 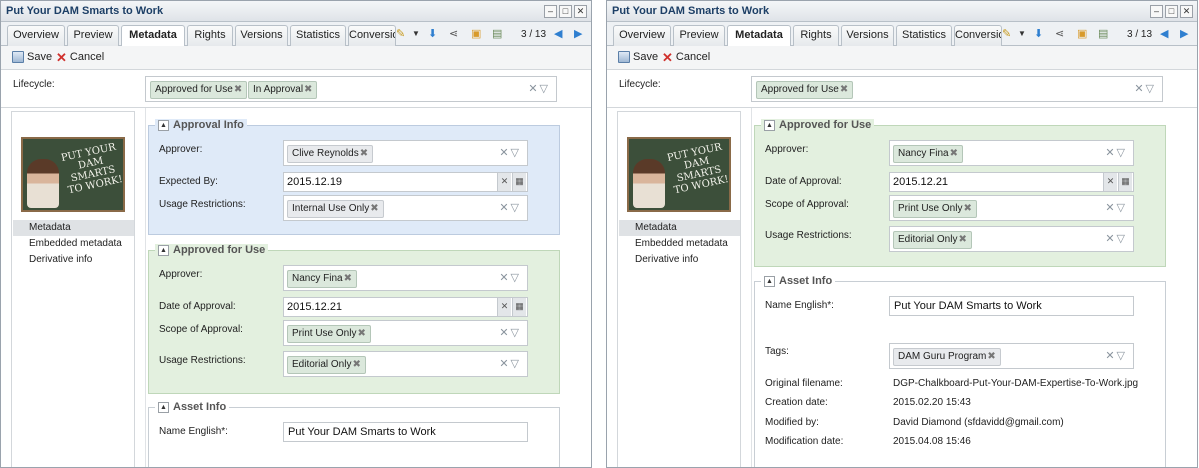 What do you see at coordinates (405, 153) in the screenshot?
I see `approver-field: Clive Reynolds✖ ✕▽` at bounding box center [405, 153].